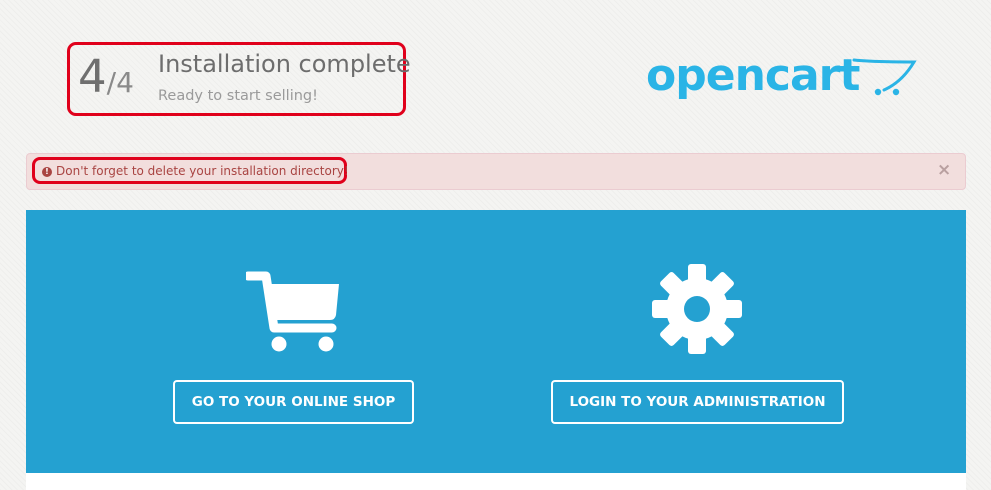 This screenshot has height=490, width=991. What do you see at coordinates (944, 170) in the screenshot?
I see `close-icon: ×` at bounding box center [944, 170].